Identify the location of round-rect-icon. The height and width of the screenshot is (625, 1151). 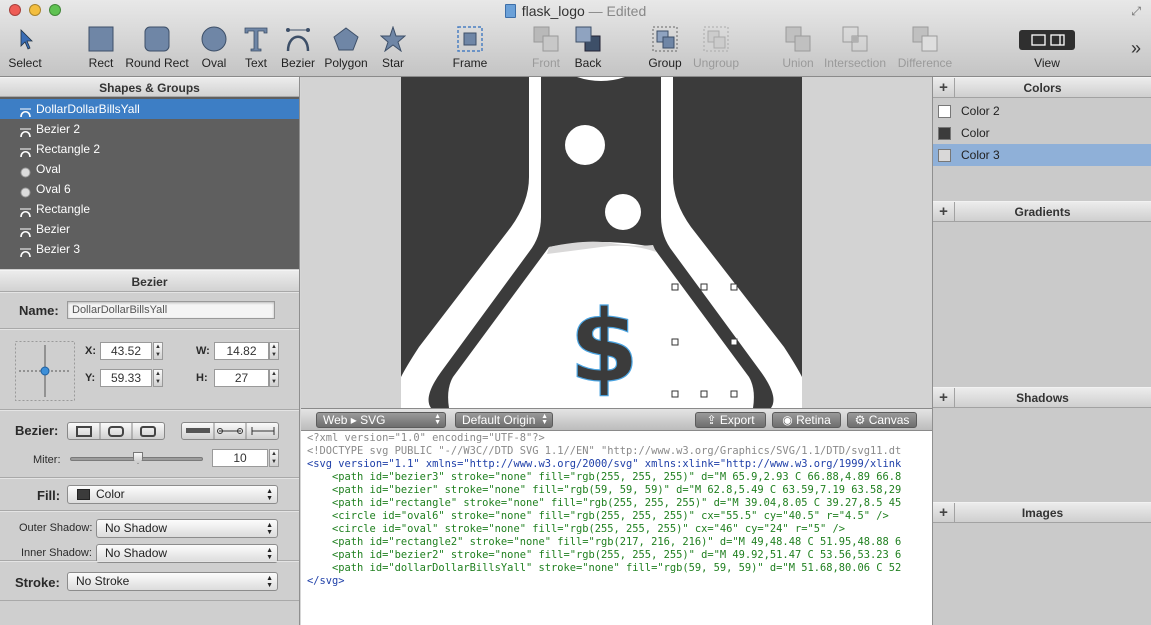
(157, 39).